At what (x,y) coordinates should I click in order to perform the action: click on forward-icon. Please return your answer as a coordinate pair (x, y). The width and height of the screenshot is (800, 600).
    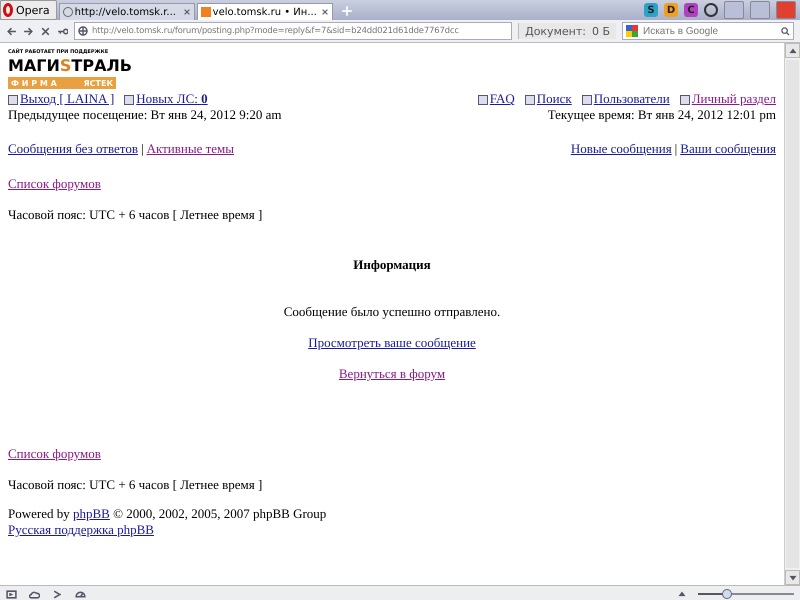
    Looking at the image, I should click on (28, 31).